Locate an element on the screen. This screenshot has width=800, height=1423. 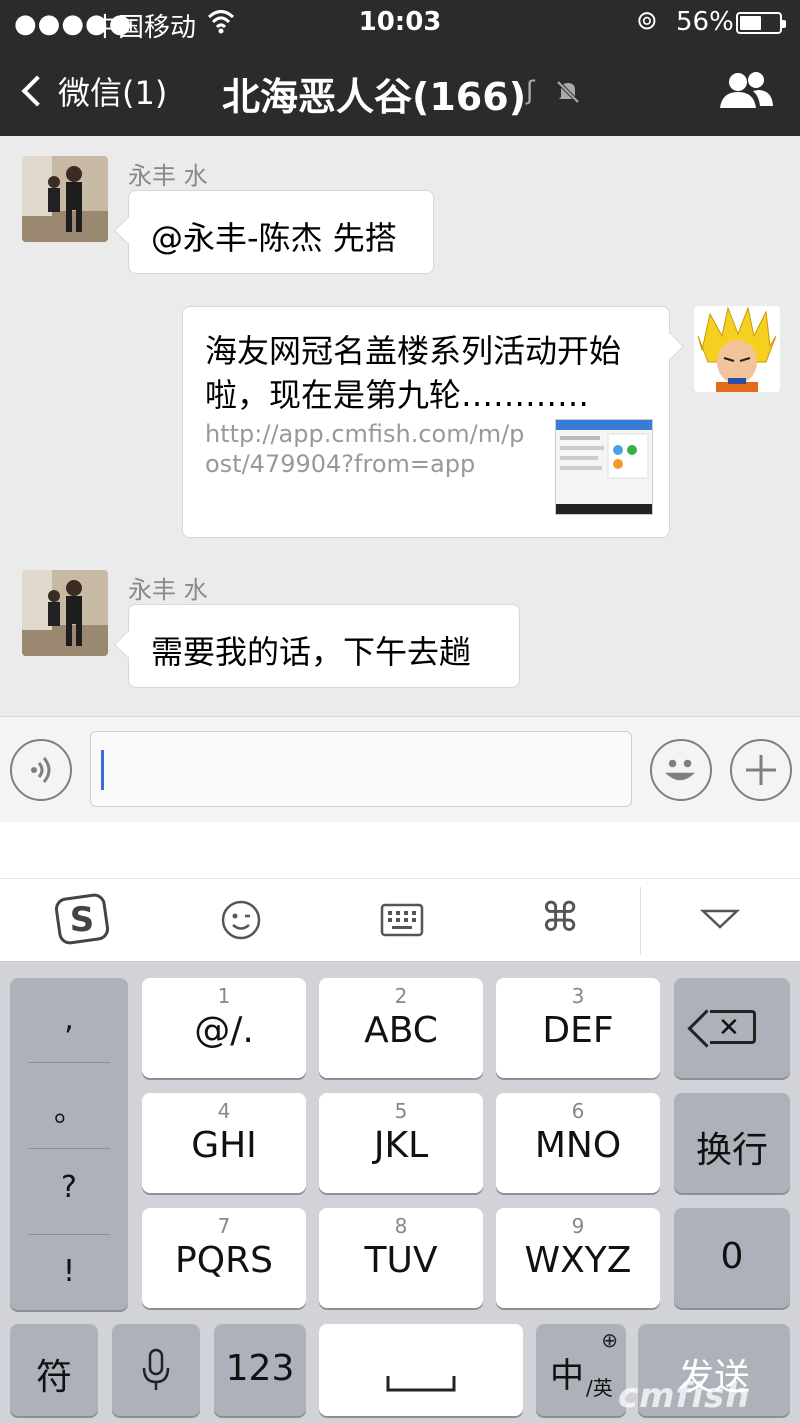
link-thumbnail is located at coordinates (604, 467).